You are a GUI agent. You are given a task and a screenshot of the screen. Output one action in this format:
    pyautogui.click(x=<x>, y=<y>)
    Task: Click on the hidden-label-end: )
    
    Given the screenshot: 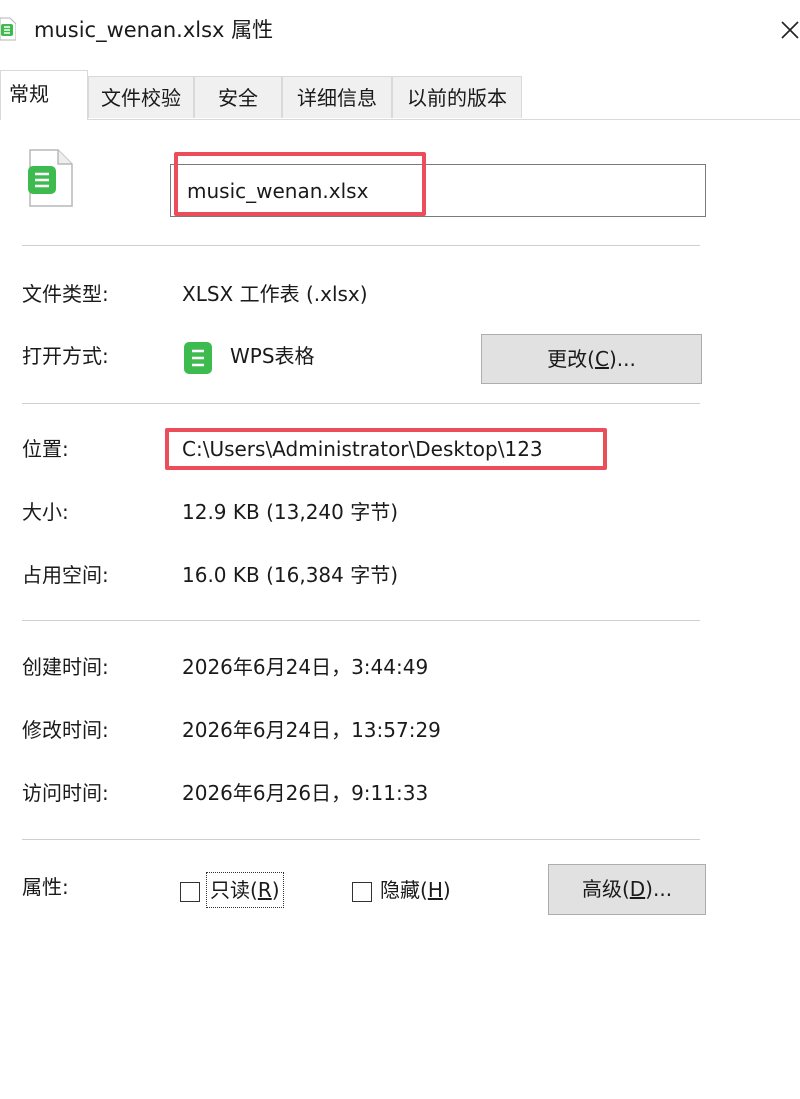 What is the action you would take?
    pyautogui.click(x=446, y=890)
    